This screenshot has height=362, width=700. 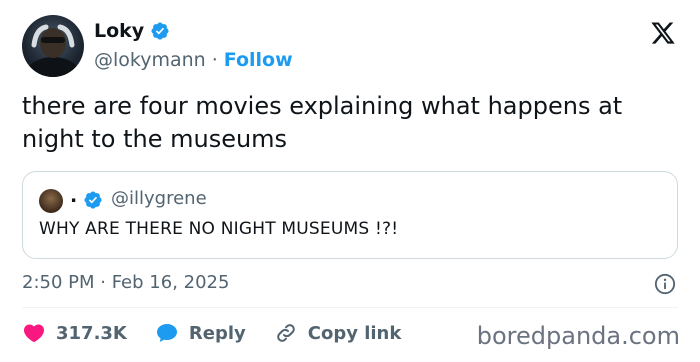 I want to click on divider, so click(x=350, y=307).